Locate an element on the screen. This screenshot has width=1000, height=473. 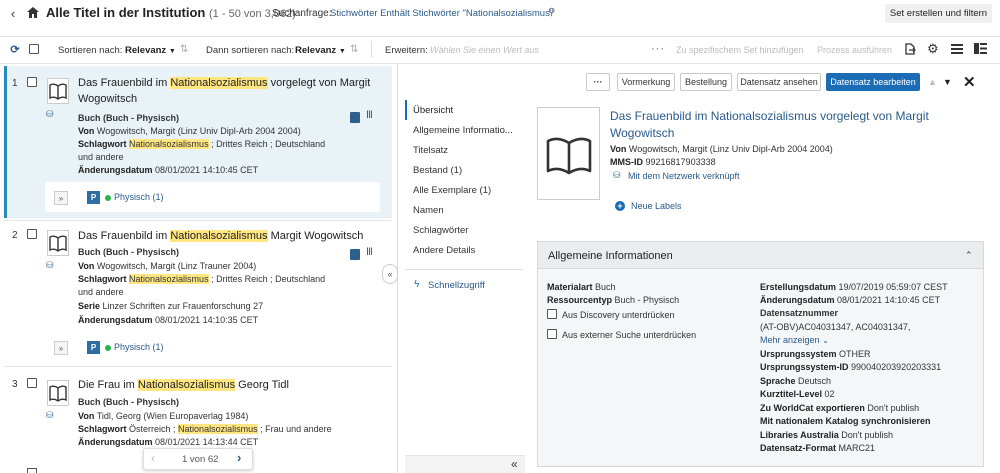
export-icon is located at coordinates (910, 49).